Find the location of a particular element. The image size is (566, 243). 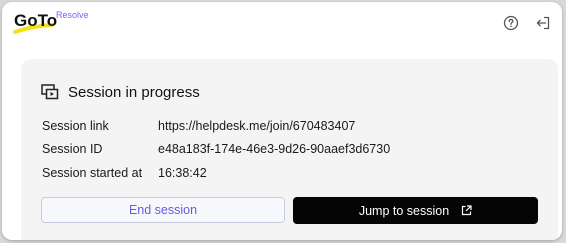

logout-button is located at coordinates (543, 23).